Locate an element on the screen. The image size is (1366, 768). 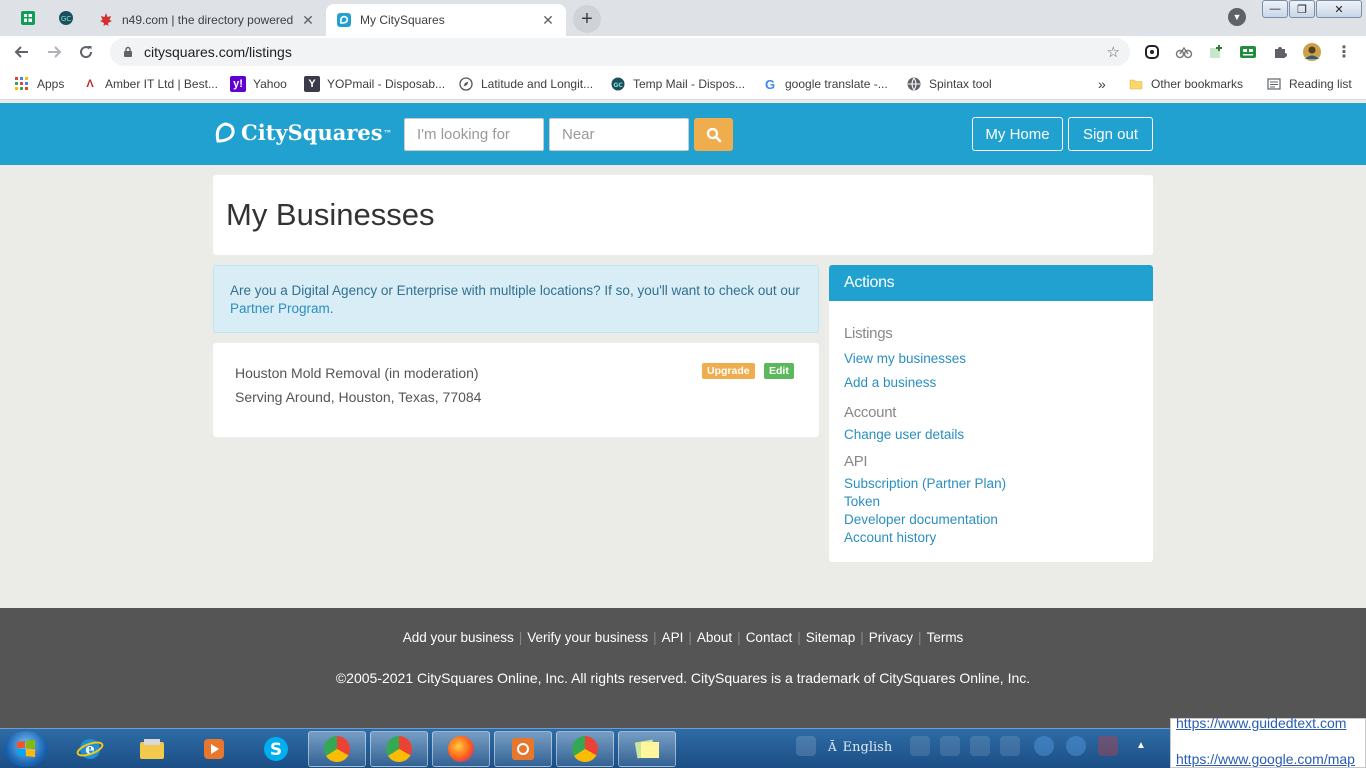
google-icon: G is located at coordinates (770, 84).